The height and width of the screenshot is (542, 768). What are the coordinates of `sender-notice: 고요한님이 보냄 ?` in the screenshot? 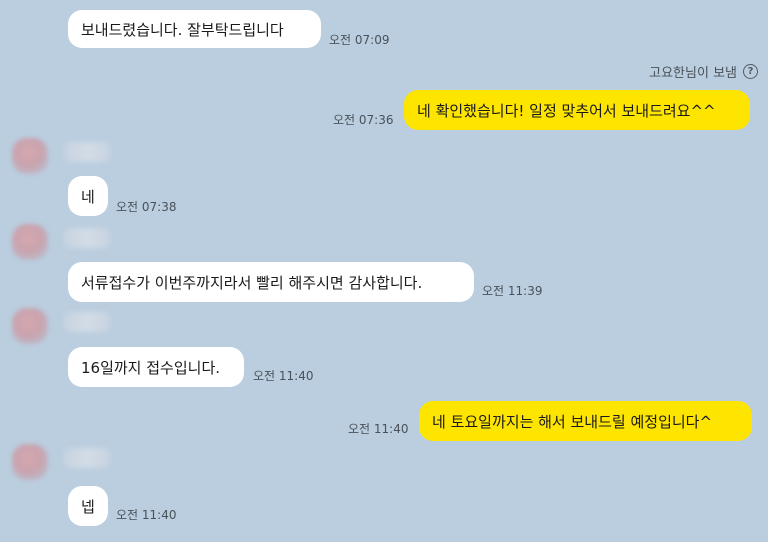 It's located at (703, 71).